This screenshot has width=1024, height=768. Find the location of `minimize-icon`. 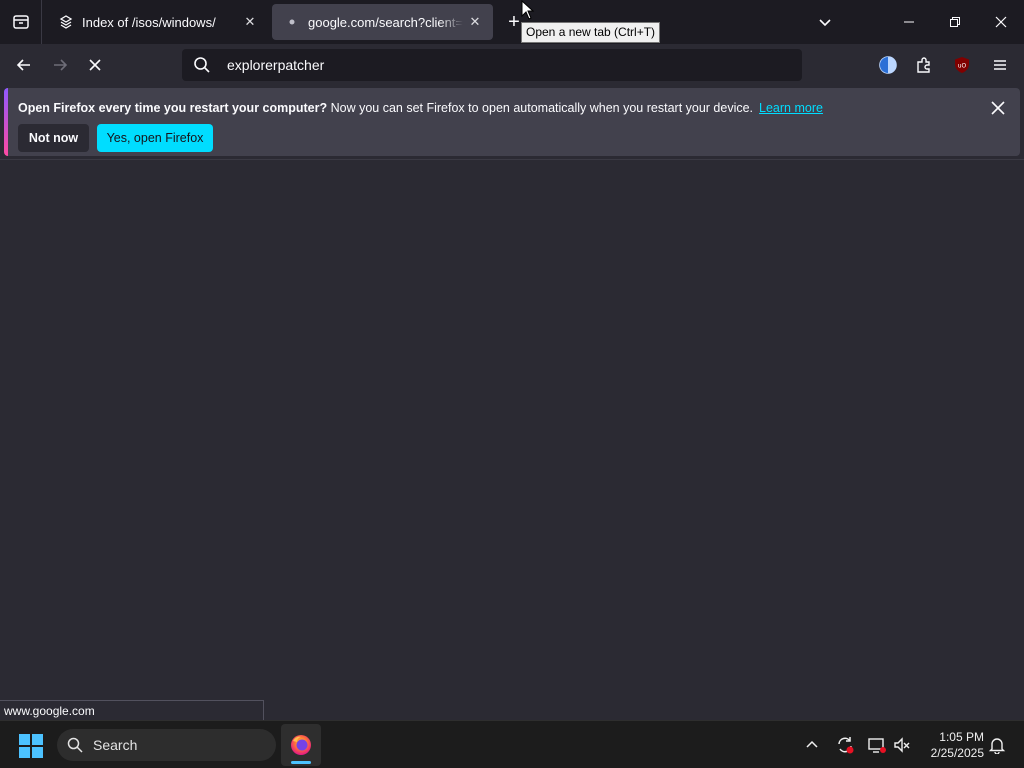

minimize-icon is located at coordinates (909, 22).